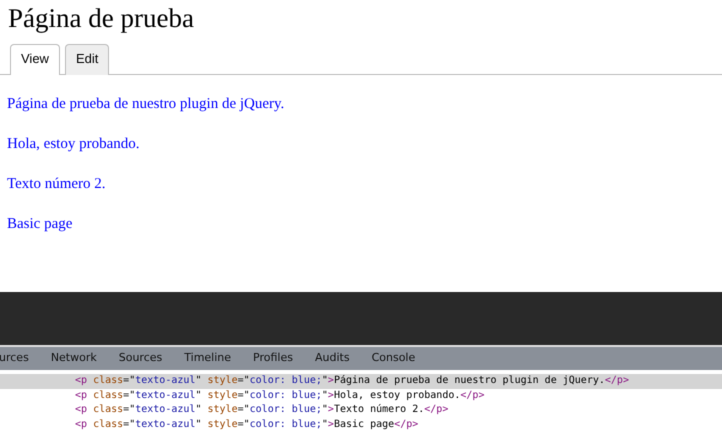 The image size is (722, 437). What do you see at coordinates (73, 144) in the screenshot?
I see `paragraph: Hola, estoy probando.` at bounding box center [73, 144].